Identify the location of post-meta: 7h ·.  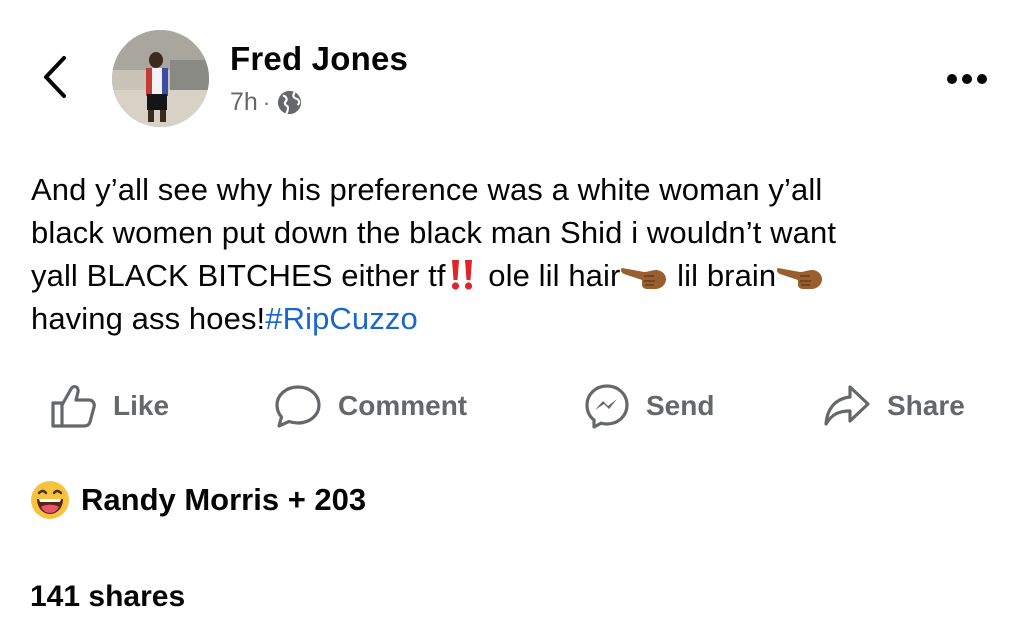
(266, 102).